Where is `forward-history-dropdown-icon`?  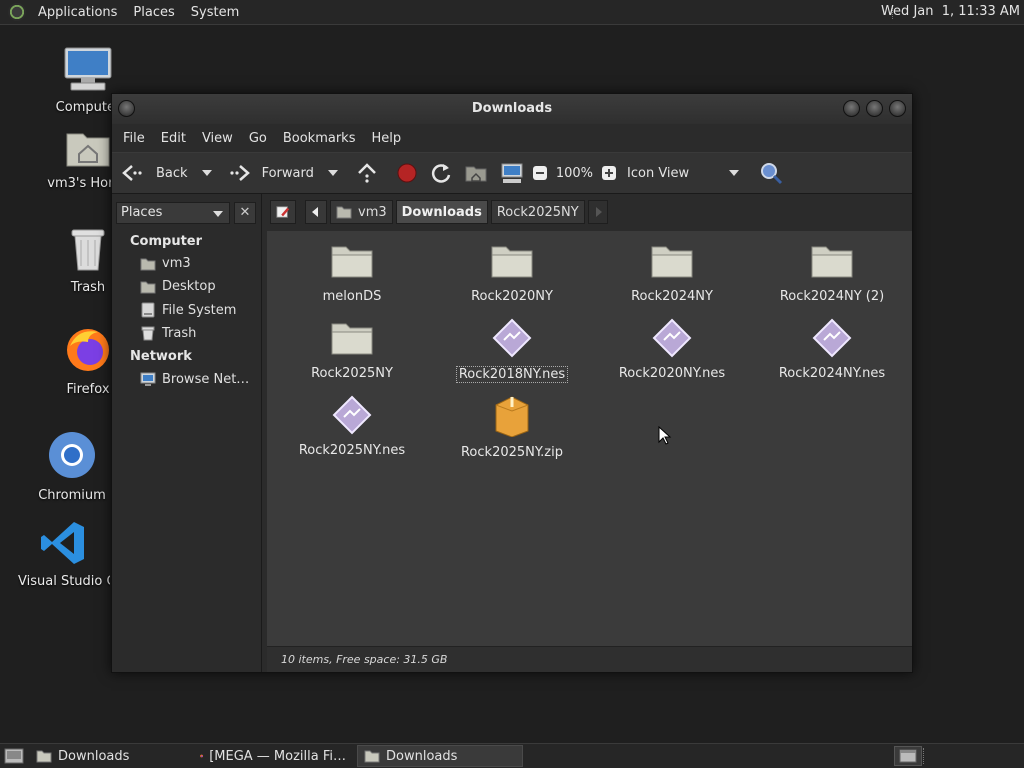 forward-history-dropdown-icon is located at coordinates (332, 173).